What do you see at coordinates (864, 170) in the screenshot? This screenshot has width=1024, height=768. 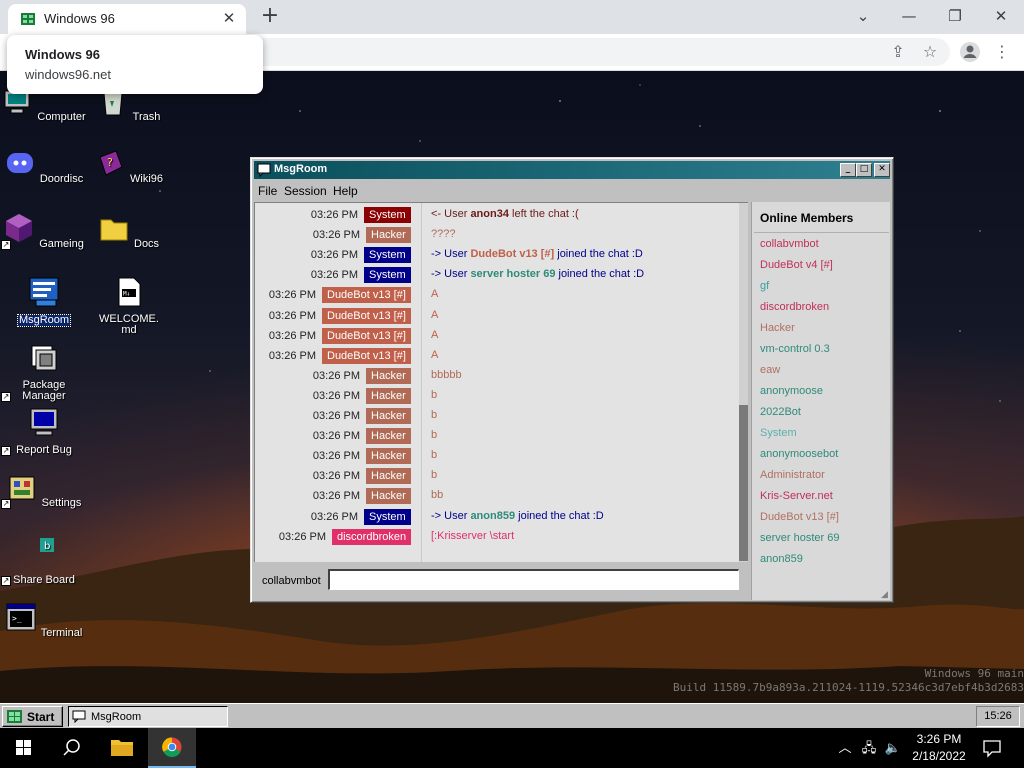 I see `maximize-icon: □` at bounding box center [864, 170].